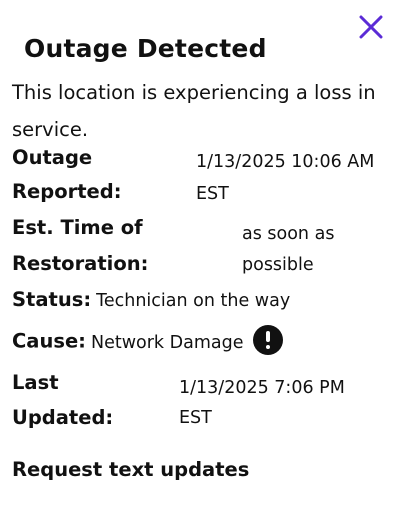 The height and width of the screenshot is (512, 410). I want to click on cause-label: Cause:, so click(49, 341).